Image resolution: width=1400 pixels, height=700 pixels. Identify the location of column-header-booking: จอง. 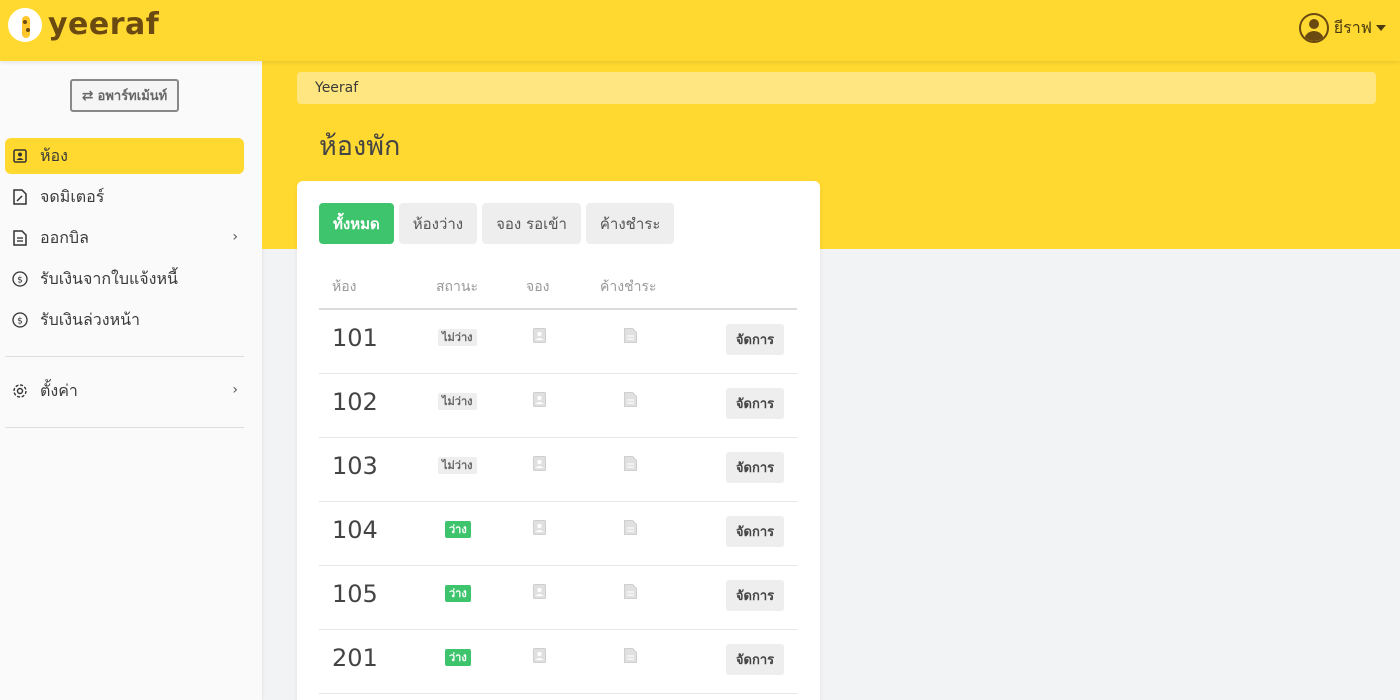
(538, 287).